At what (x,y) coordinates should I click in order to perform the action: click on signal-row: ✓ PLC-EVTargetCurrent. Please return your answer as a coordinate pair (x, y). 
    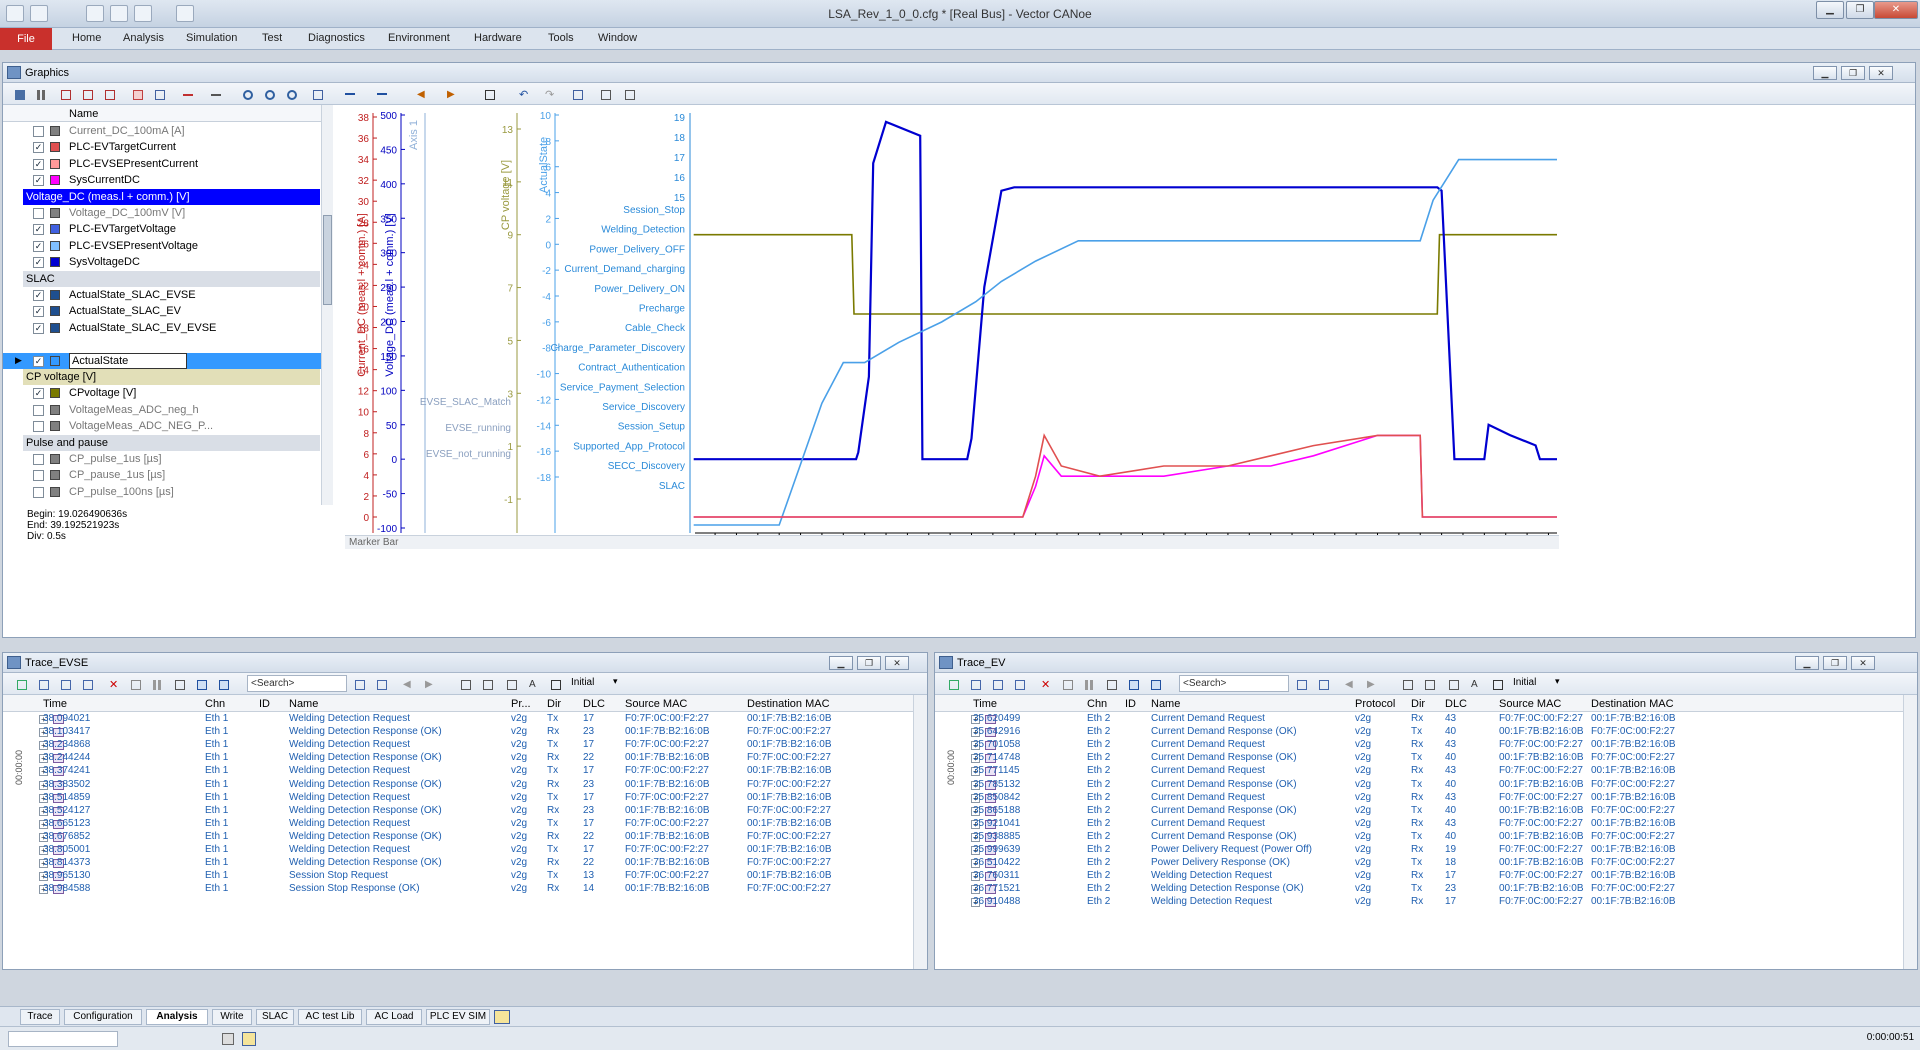
    Looking at the image, I should click on (162, 147).